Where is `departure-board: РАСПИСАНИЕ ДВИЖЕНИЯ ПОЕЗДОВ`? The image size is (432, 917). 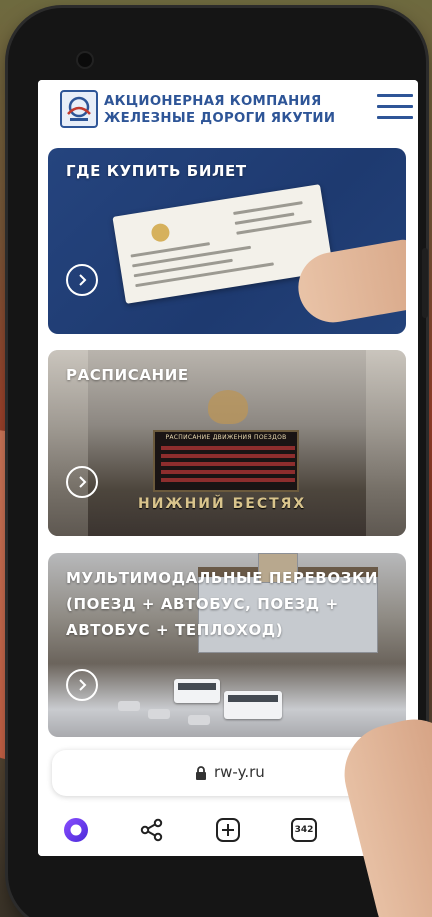
departure-board: РАСПИСАНИЕ ДВИЖЕНИЯ ПОЕЗДОВ is located at coordinates (226, 461).